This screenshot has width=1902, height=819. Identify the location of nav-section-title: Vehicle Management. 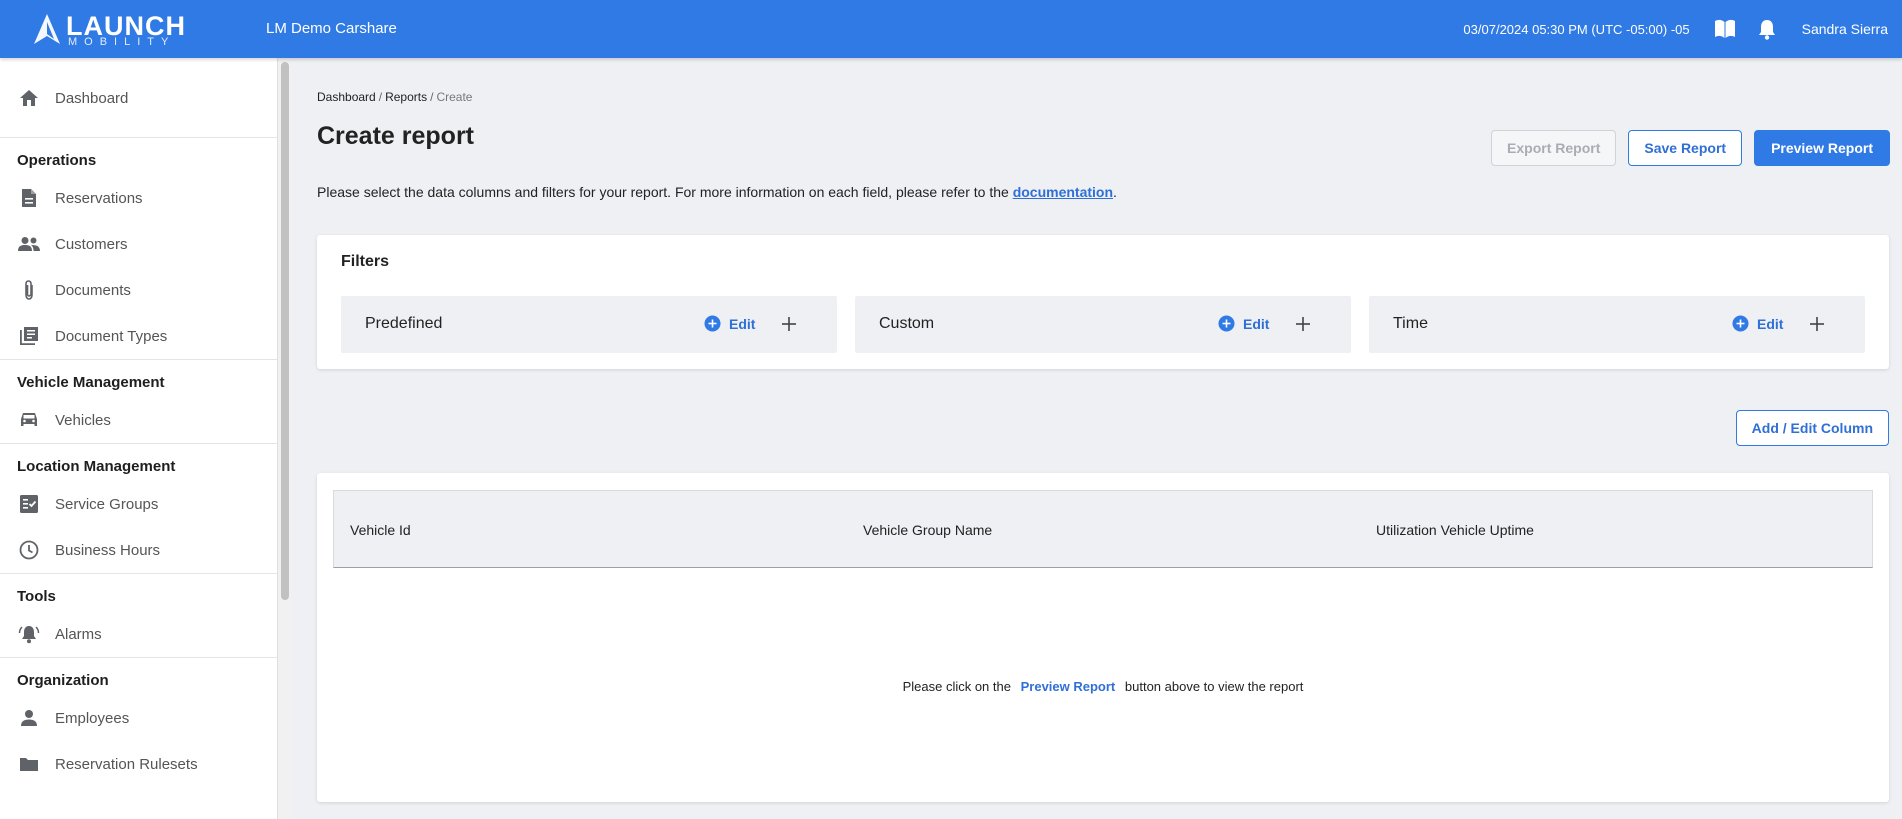
(91, 382).